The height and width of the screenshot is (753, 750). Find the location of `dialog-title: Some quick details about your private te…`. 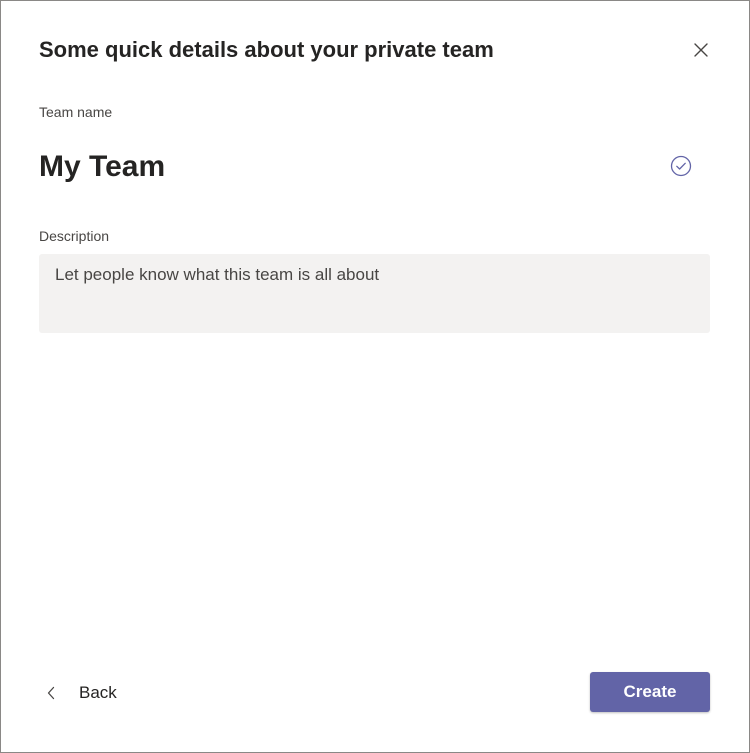

dialog-title: Some quick details about your private te… is located at coordinates (266, 49).